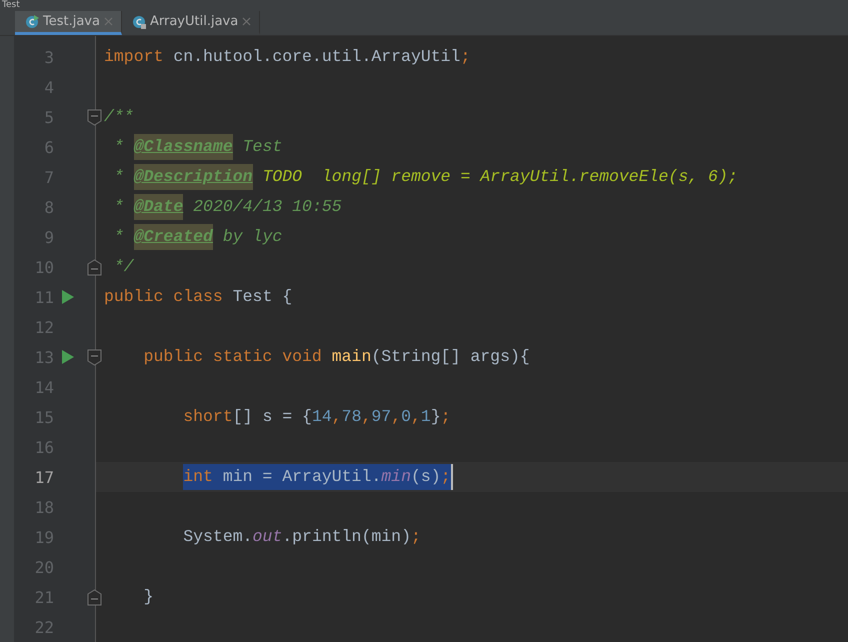 This screenshot has width=848, height=642. Describe the element at coordinates (346, 537) in the screenshot. I see `code-token: .println(min)` at that location.